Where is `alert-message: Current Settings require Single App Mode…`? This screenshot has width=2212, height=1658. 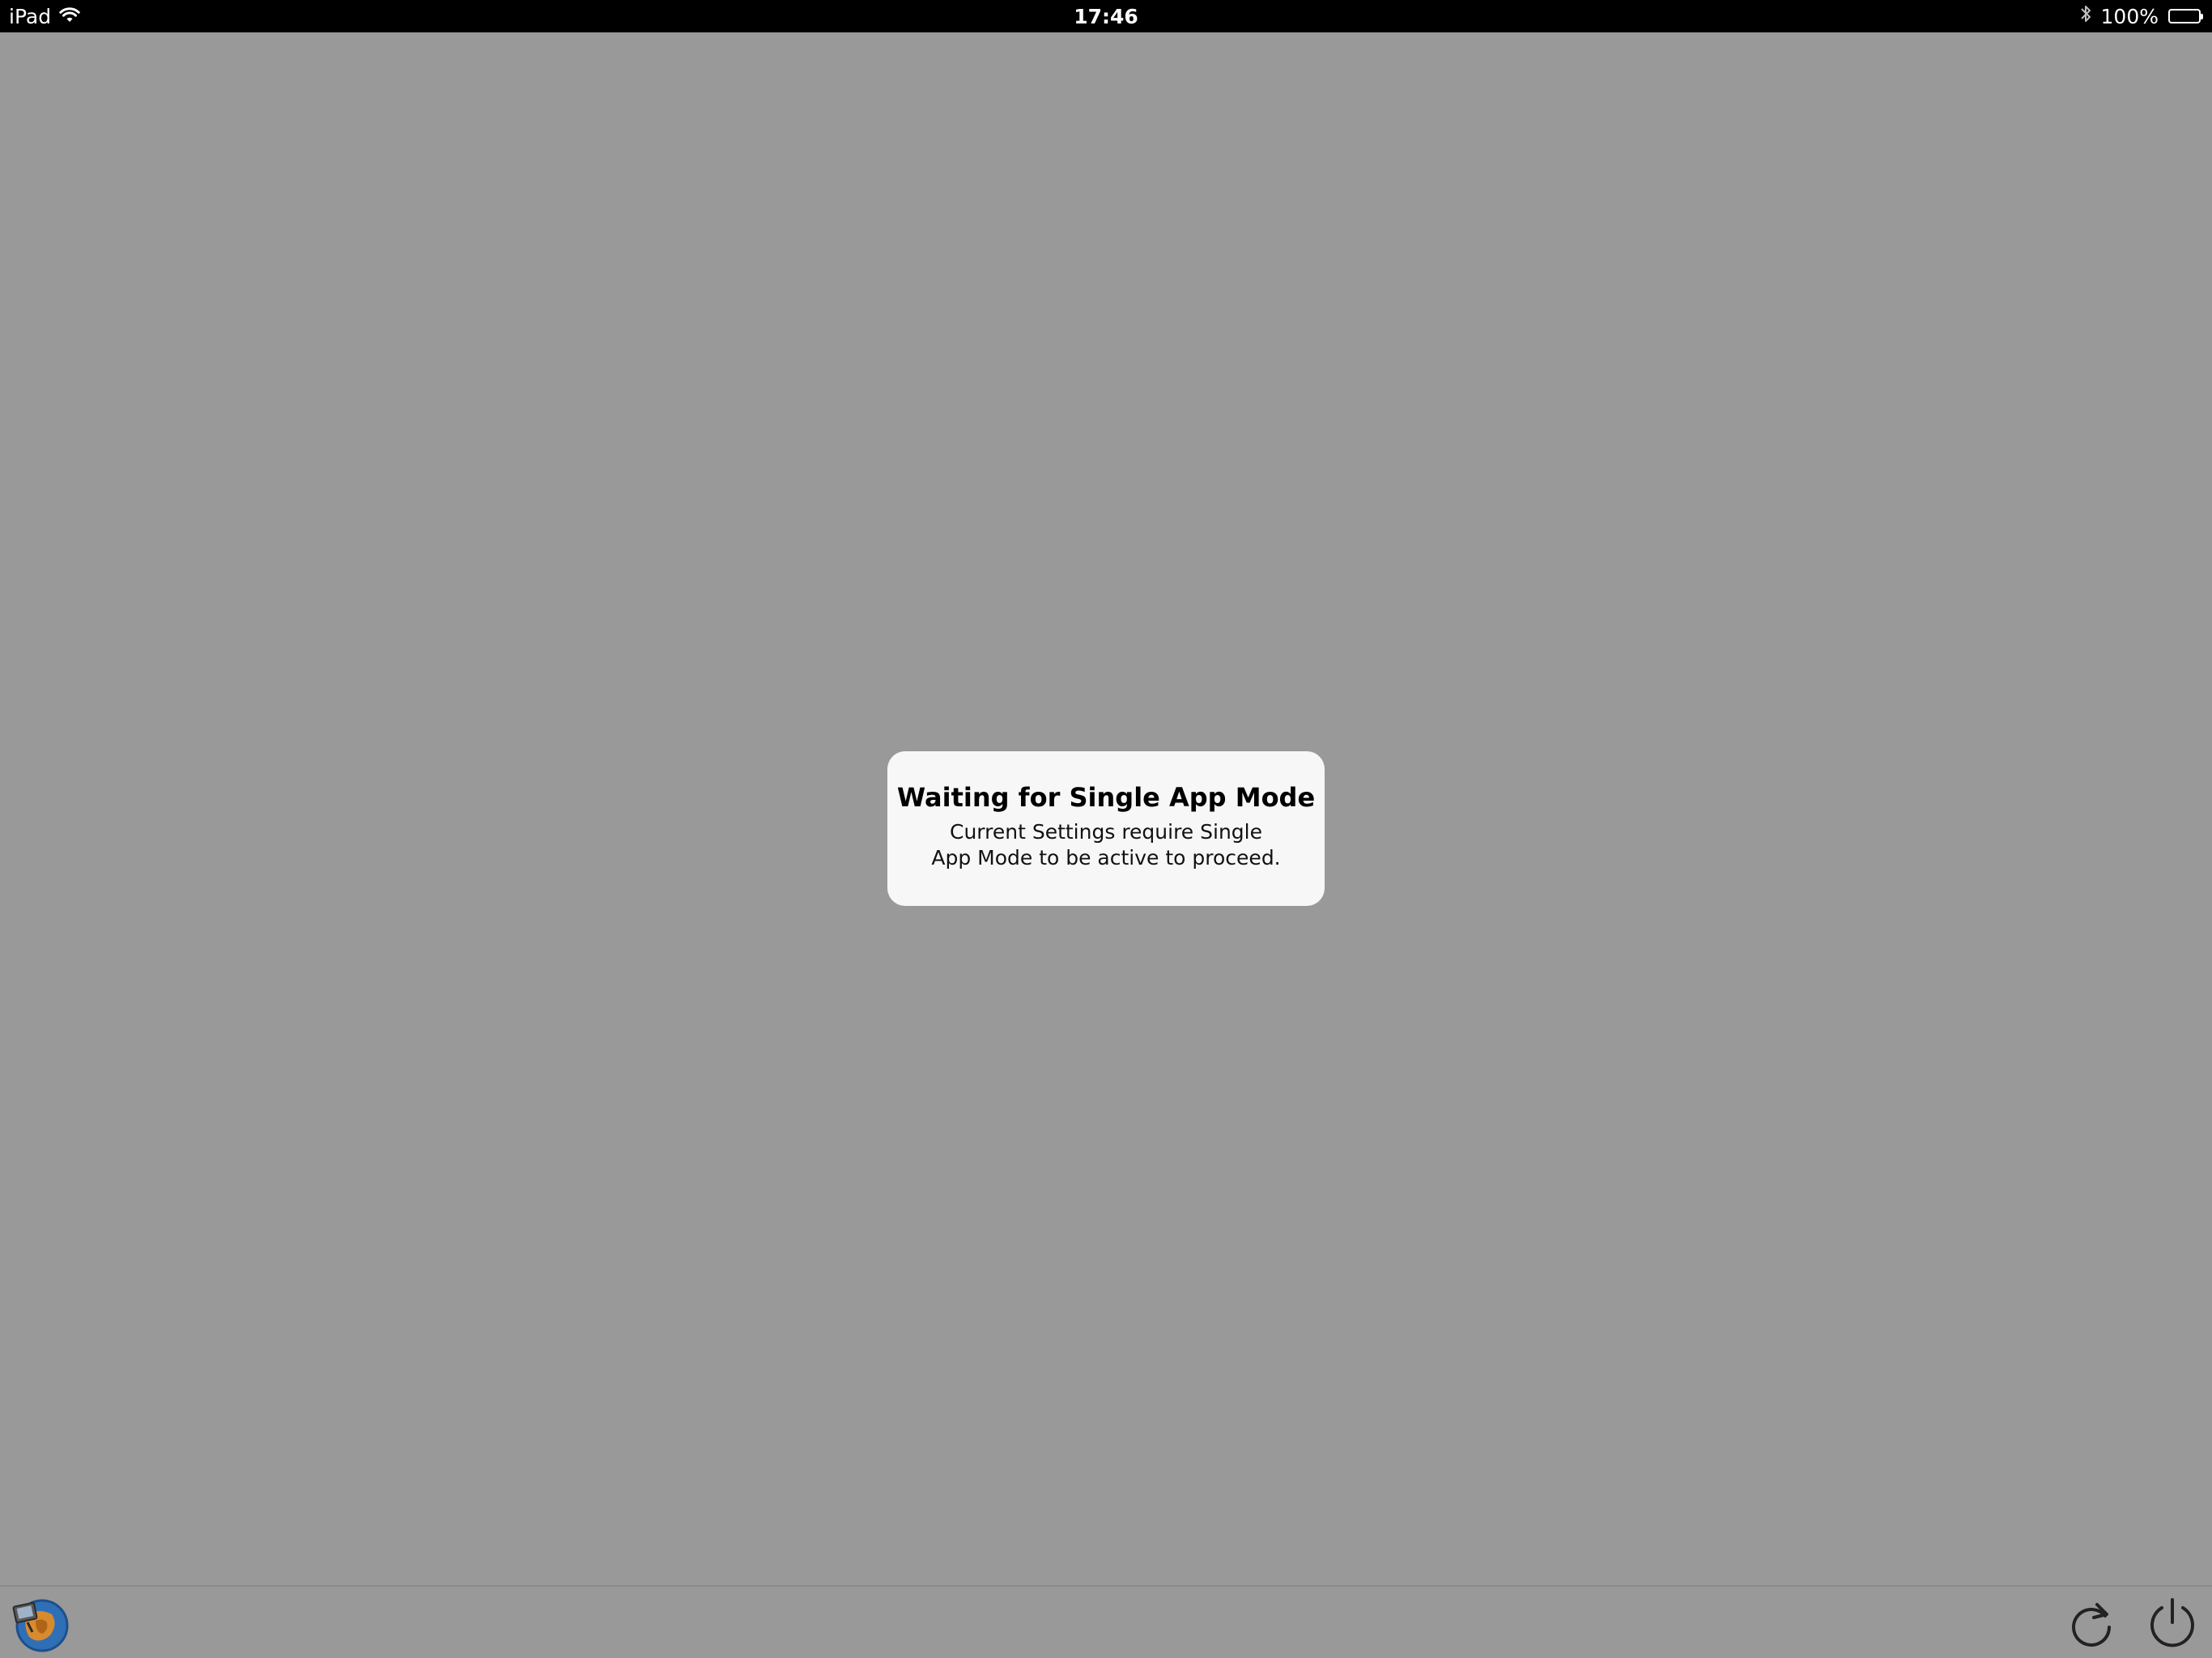 alert-message: Current Settings require Single App Mode… is located at coordinates (1106, 845).